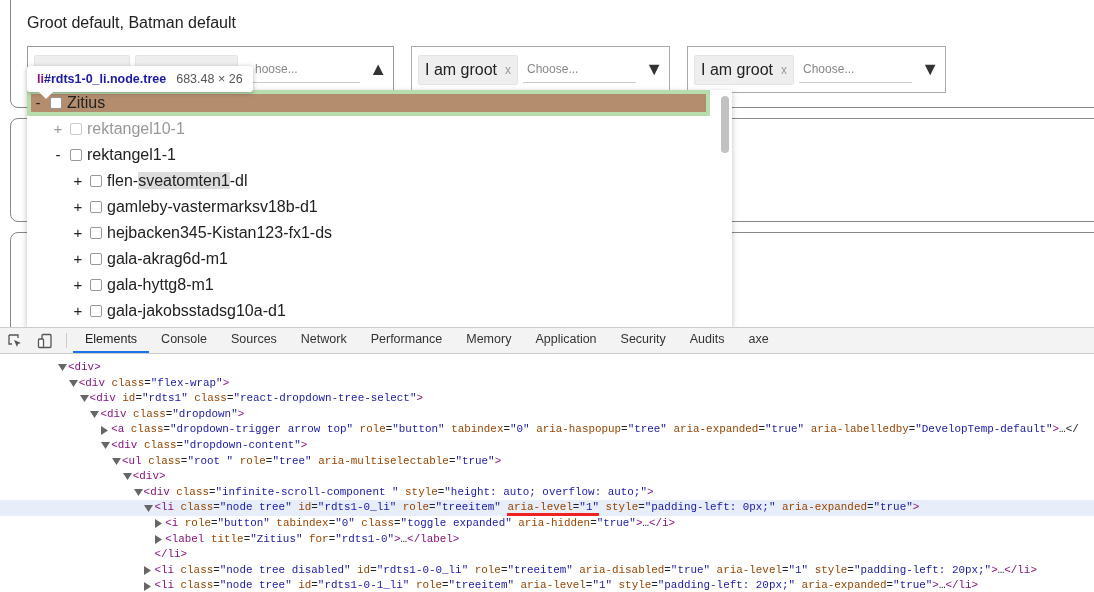 The height and width of the screenshot is (592, 1094). What do you see at coordinates (707, 340) in the screenshot?
I see `devtools-tab: Audits` at bounding box center [707, 340].